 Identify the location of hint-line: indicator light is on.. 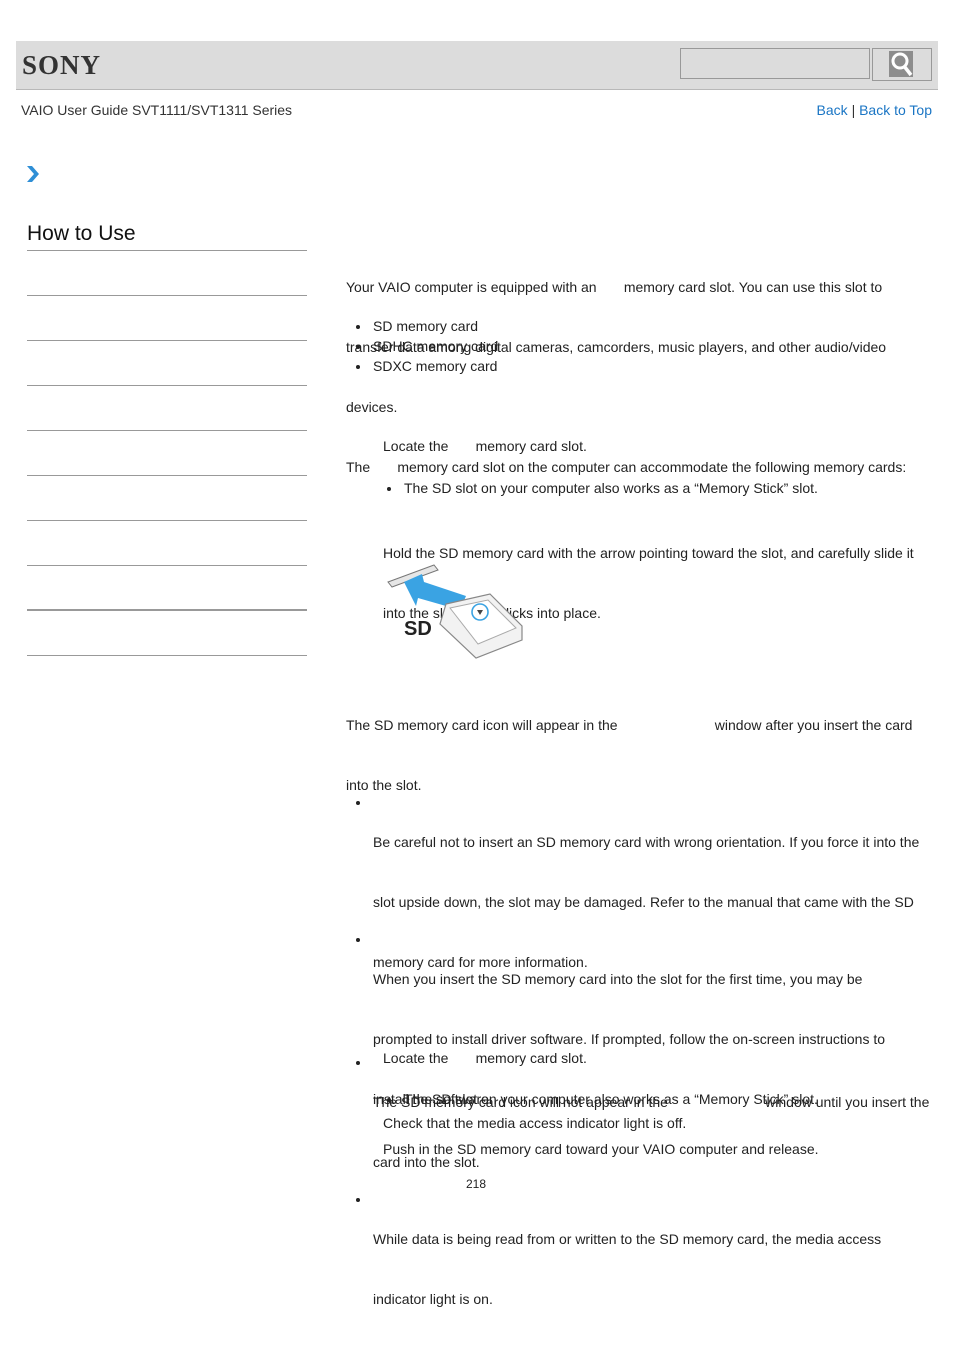
(433, 1299).